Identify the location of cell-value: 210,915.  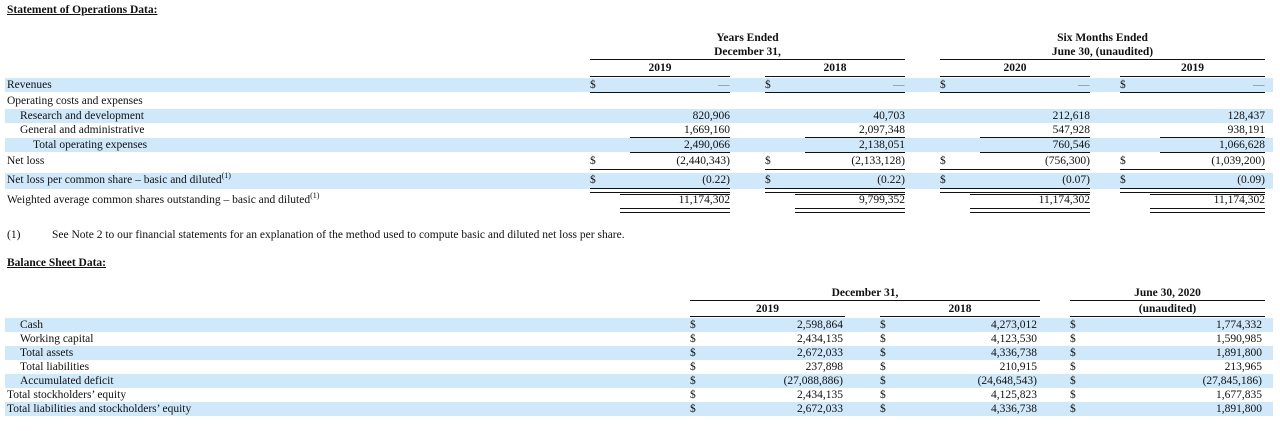
(1018, 367).